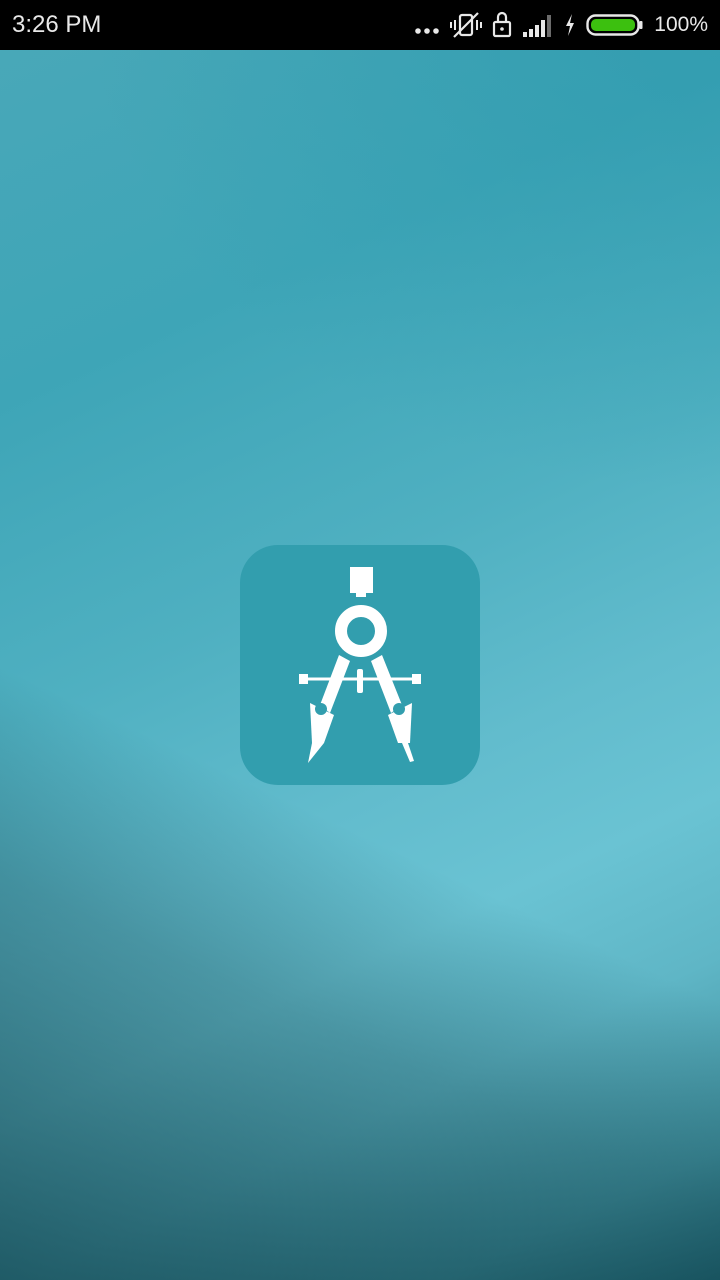 Image resolution: width=720 pixels, height=1280 pixels. What do you see at coordinates (681, 24) in the screenshot?
I see `battery-percent: 100%` at bounding box center [681, 24].